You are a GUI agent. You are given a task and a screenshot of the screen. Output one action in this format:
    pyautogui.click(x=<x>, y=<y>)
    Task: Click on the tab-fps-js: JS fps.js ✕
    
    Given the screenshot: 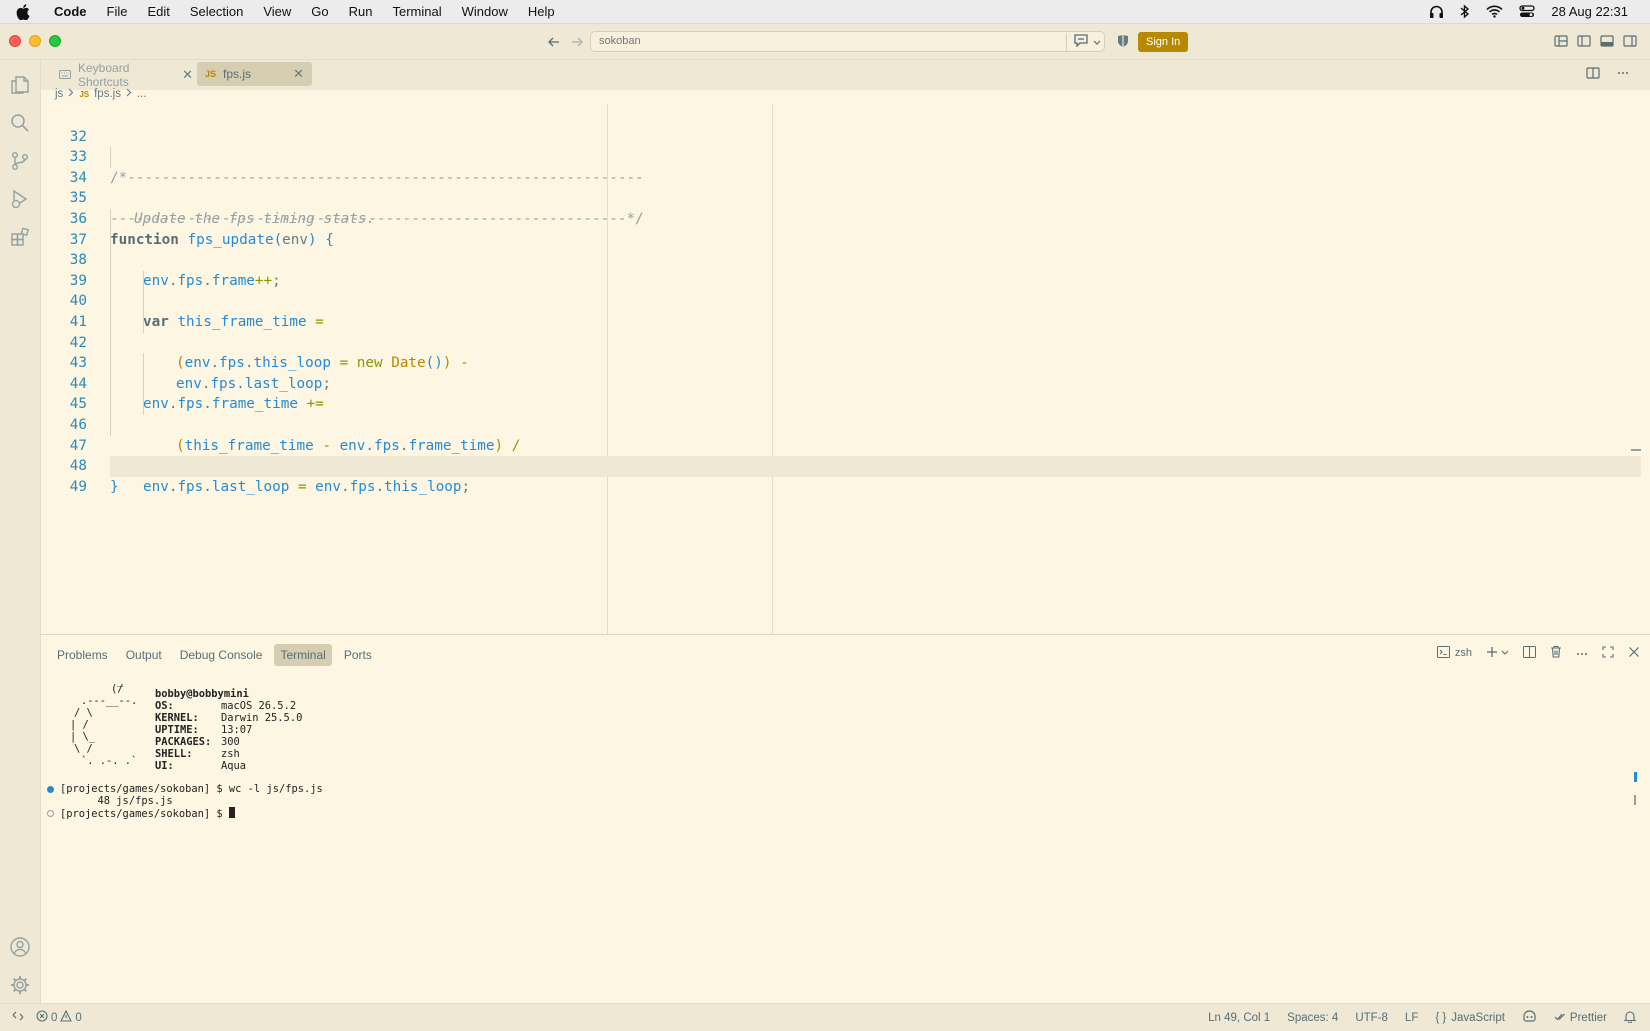 What is the action you would take?
    pyautogui.click(x=254, y=74)
    